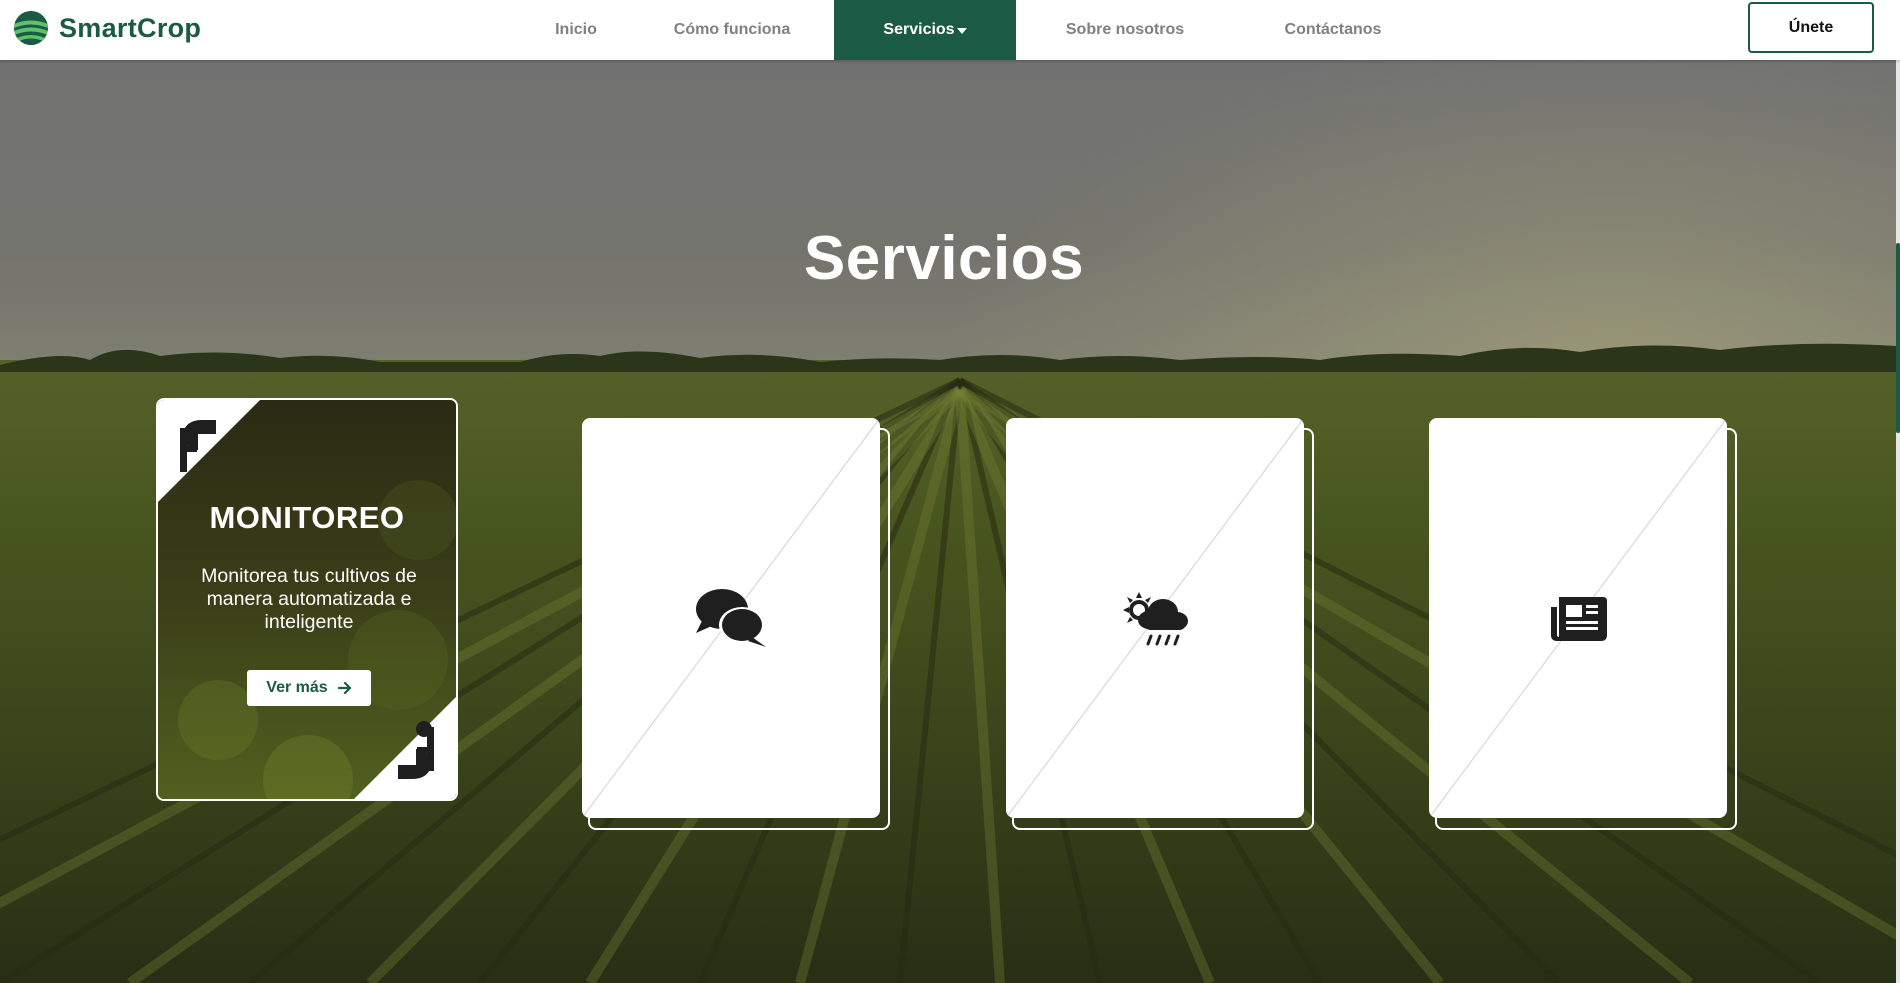  Describe the element at coordinates (31, 28) in the screenshot. I see `logo-mark-icon` at that location.